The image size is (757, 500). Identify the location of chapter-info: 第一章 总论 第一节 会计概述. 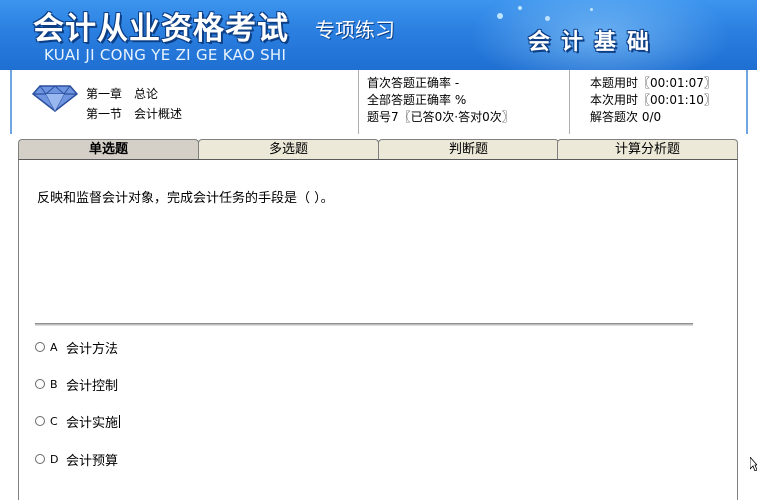
(134, 104).